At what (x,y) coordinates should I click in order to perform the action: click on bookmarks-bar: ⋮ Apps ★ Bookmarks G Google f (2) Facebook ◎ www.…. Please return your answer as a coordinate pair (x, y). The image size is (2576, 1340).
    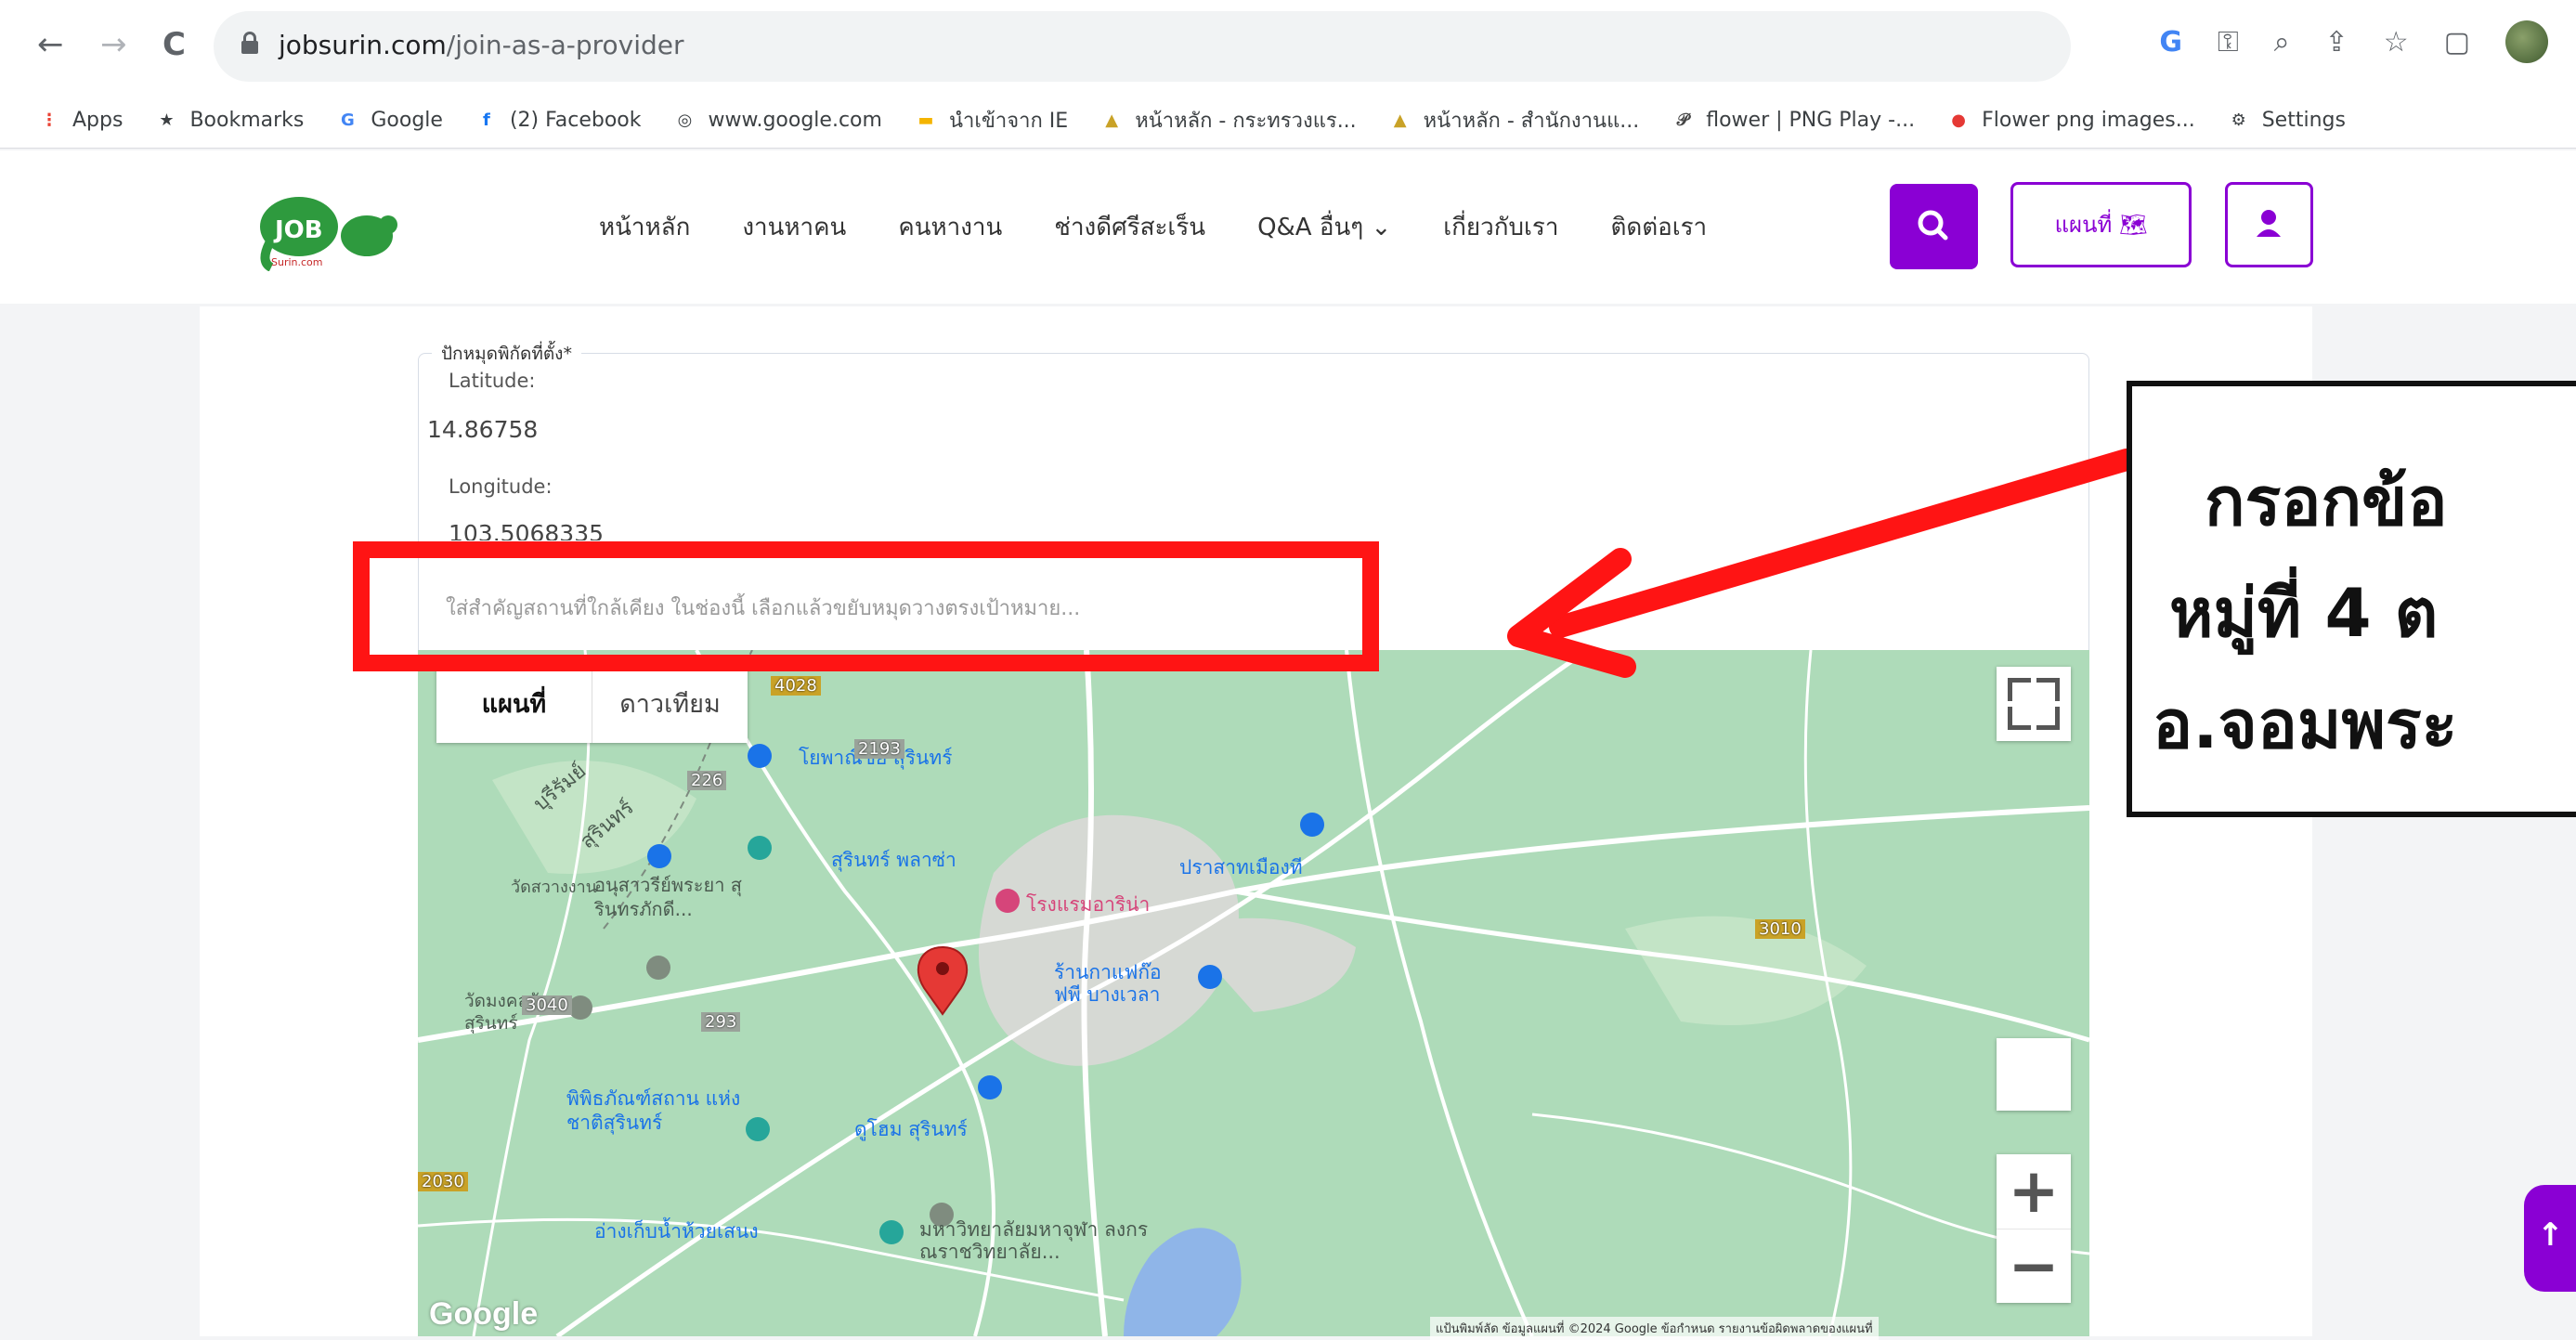
    Looking at the image, I should click on (1288, 121).